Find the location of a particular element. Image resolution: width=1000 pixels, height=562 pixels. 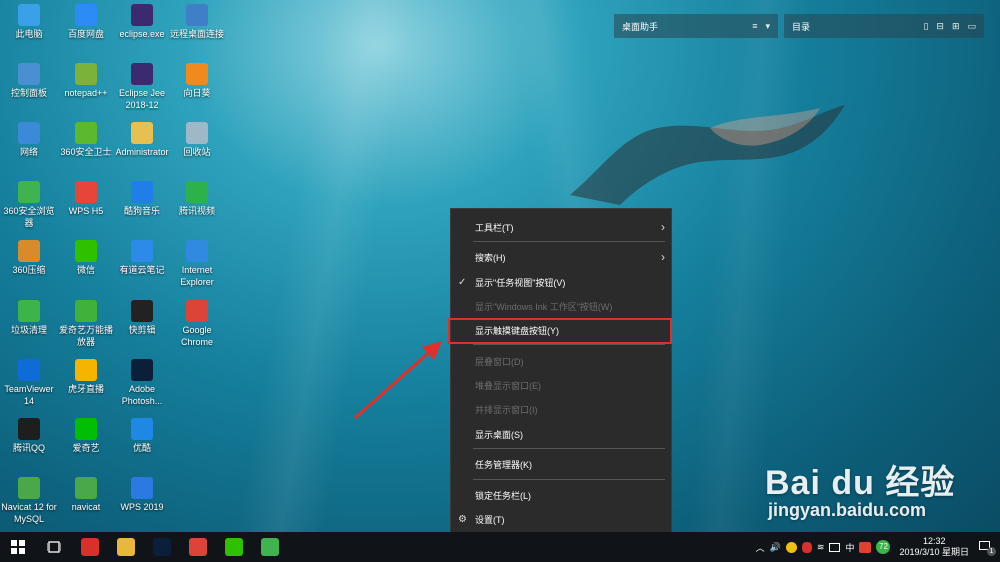

desktop-icon: 酷狗音乐 is located at coordinates (142, 199).